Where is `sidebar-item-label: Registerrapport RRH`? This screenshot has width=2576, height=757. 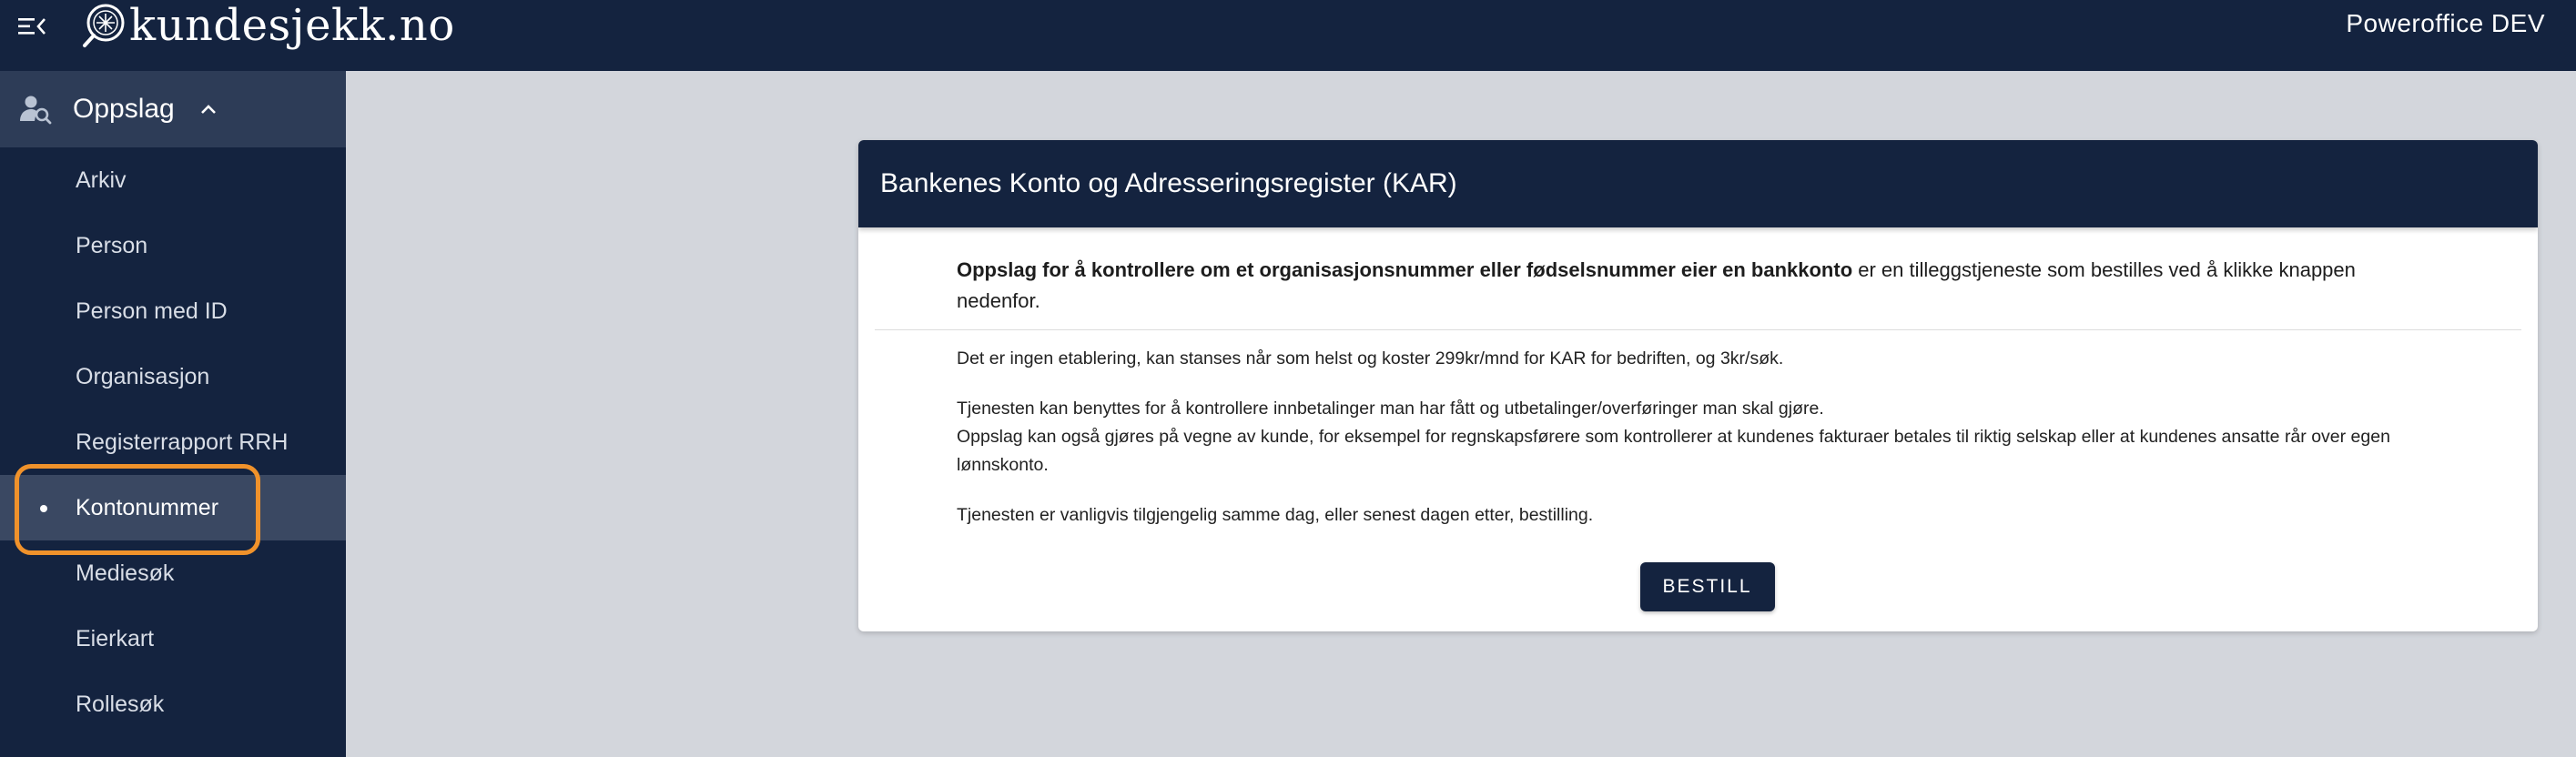
sidebar-item-label: Registerrapport RRH is located at coordinates (182, 442).